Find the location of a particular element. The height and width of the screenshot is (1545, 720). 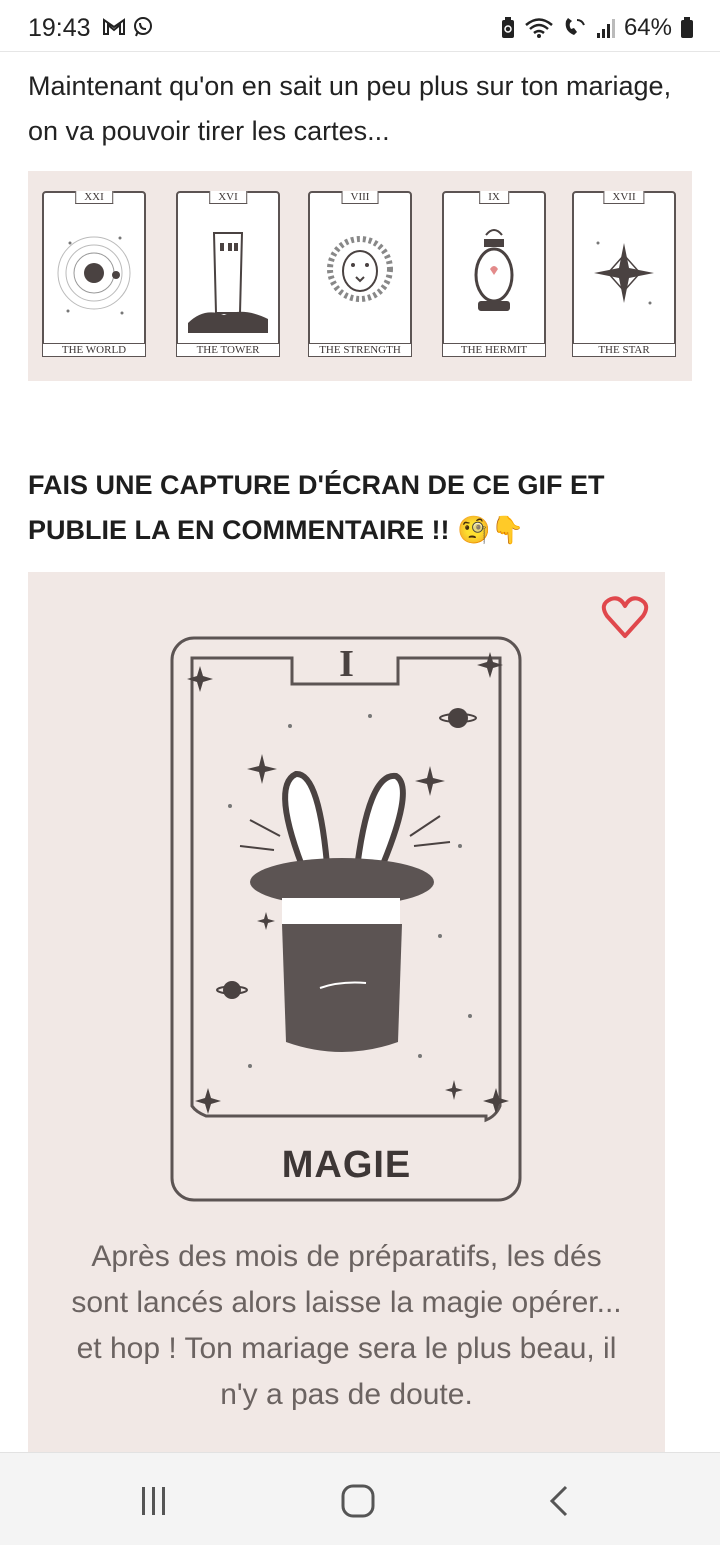

status-bar: 19:43 64% is located at coordinates (360, 26).